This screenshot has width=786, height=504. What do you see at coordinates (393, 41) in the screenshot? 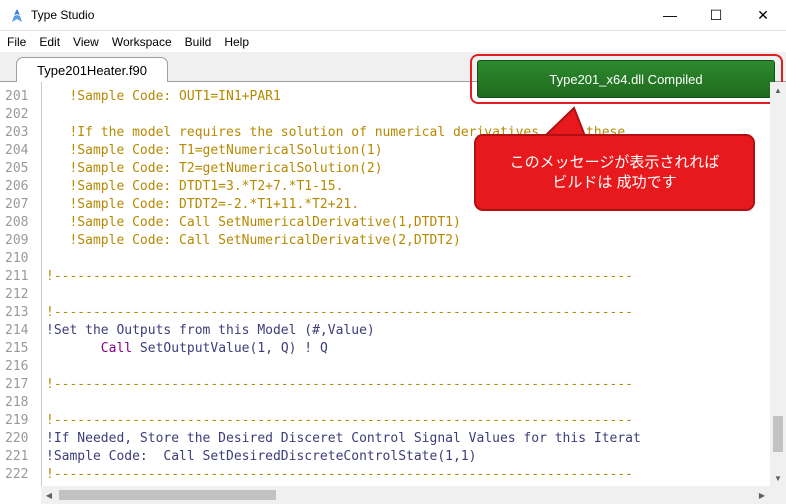
I see `menu-bar: File Edit View Workspace Build Help` at bounding box center [393, 41].